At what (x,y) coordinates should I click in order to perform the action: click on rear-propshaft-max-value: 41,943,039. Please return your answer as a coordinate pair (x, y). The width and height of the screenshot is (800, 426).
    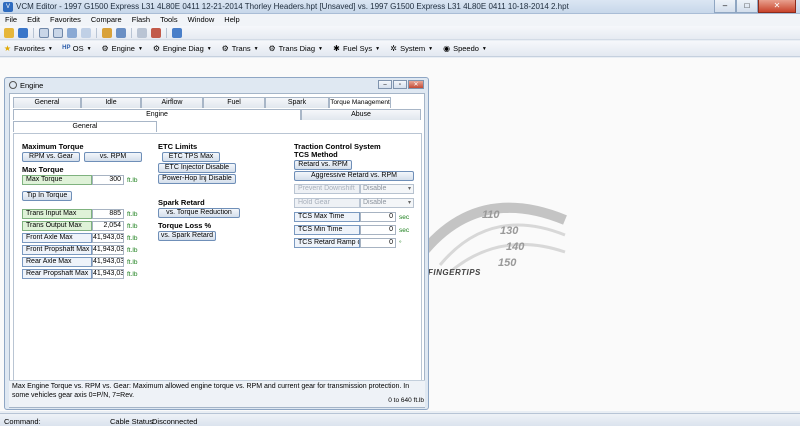
    Looking at the image, I should click on (108, 274).